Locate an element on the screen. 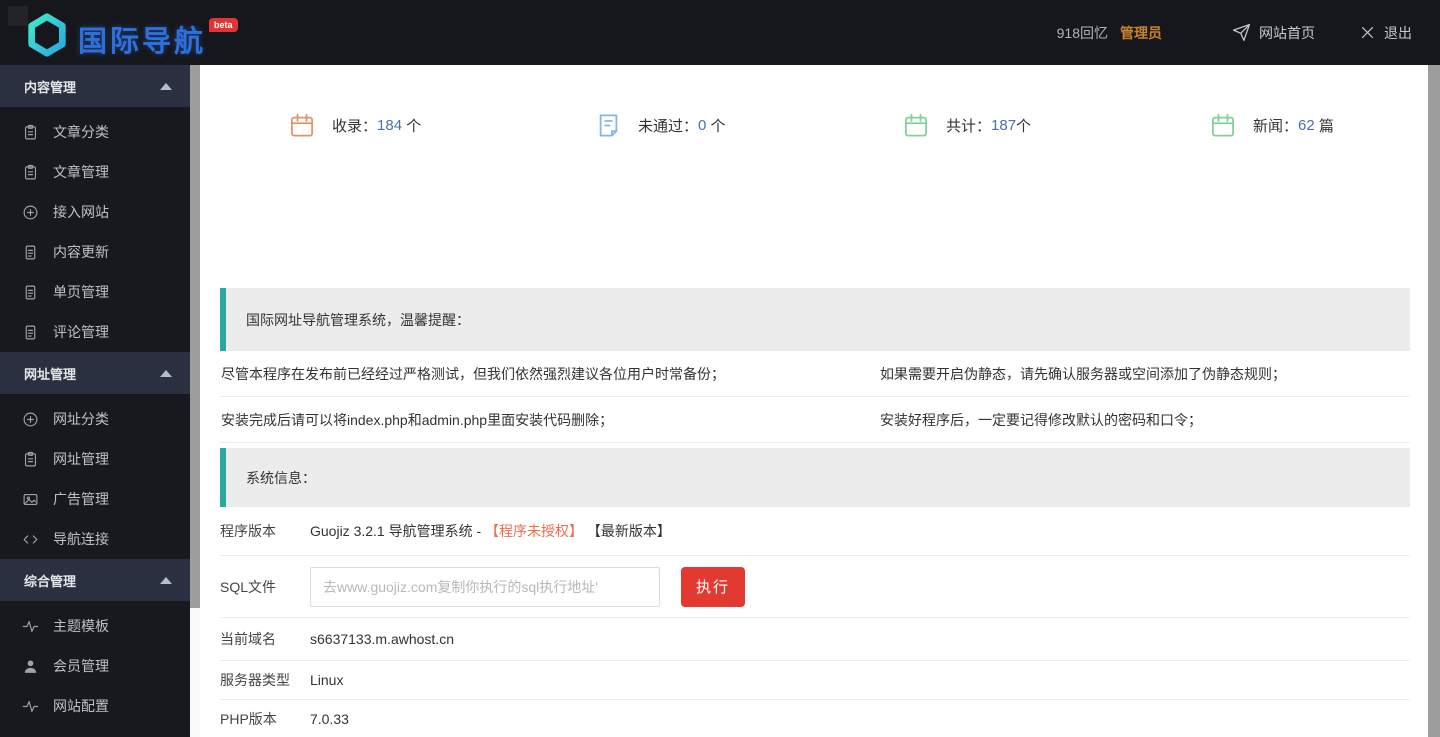 The height and width of the screenshot is (737, 1440). sidebar-scrollbar is located at coordinates (195, 401).